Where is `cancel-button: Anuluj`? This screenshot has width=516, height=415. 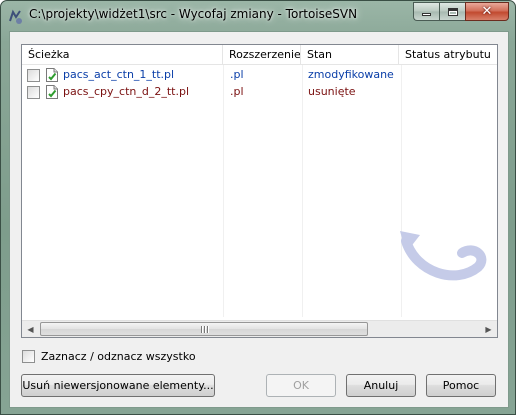 cancel-button: Anuluj is located at coordinates (381, 385).